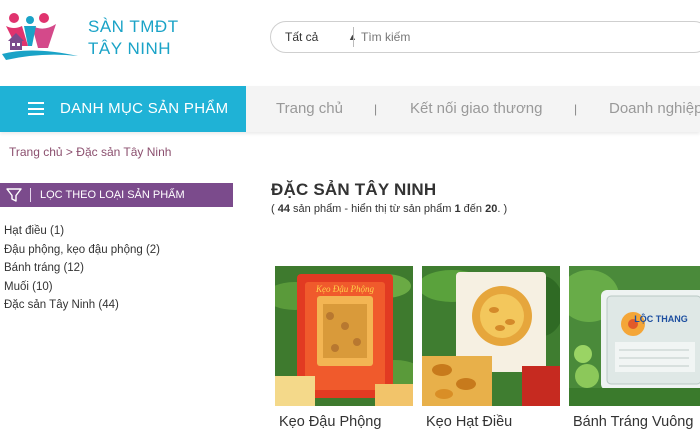  What do you see at coordinates (133, 38) in the screenshot?
I see `brand-name: SÀN TMĐT TÂY NINH` at bounding box center [133, 38].